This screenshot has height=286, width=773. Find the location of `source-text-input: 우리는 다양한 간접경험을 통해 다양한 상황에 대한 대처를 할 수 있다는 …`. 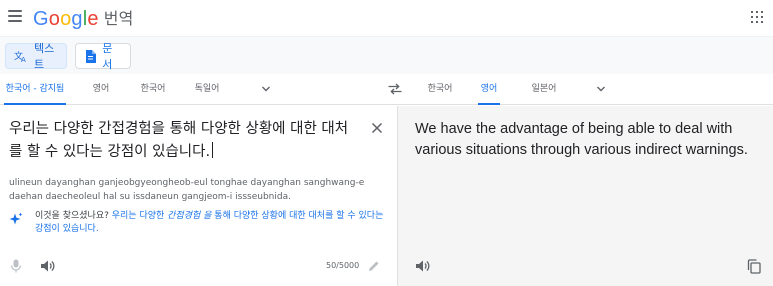

source-text-input: 우리는 다양한 간접경험을 통해 다양한 상황에 대한 대처를 할 수 있다는 … is located at coordinates (184, 141).